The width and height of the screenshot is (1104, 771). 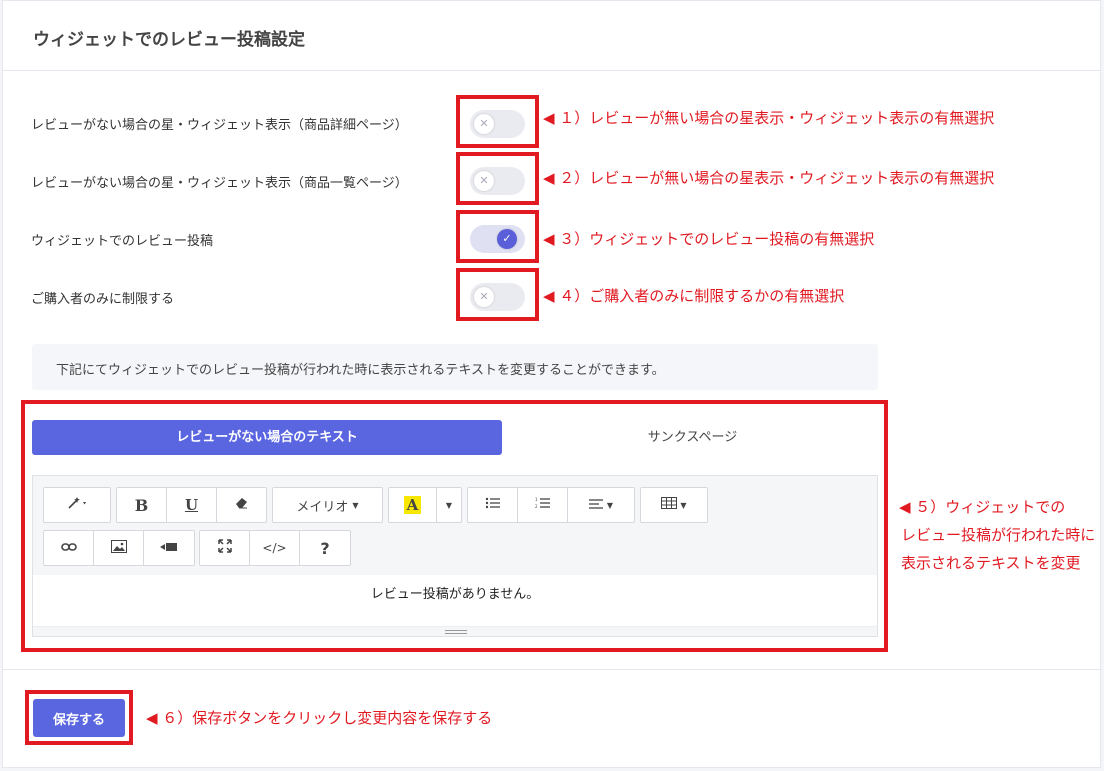 I want to click on fullscreen-icon, so click(x=224, y=548).